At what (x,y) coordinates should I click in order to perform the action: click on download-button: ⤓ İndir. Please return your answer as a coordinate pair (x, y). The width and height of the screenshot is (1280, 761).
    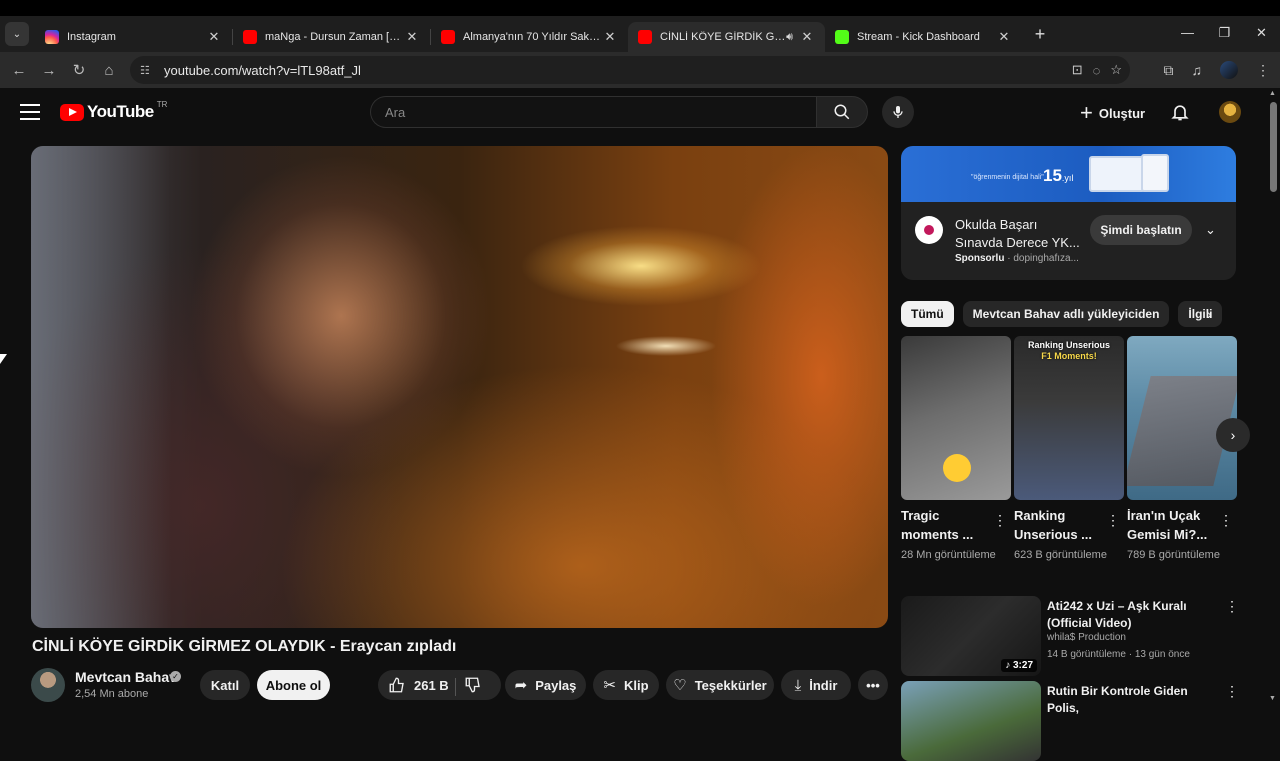
    Looking at the image, I should click on (816, 685).